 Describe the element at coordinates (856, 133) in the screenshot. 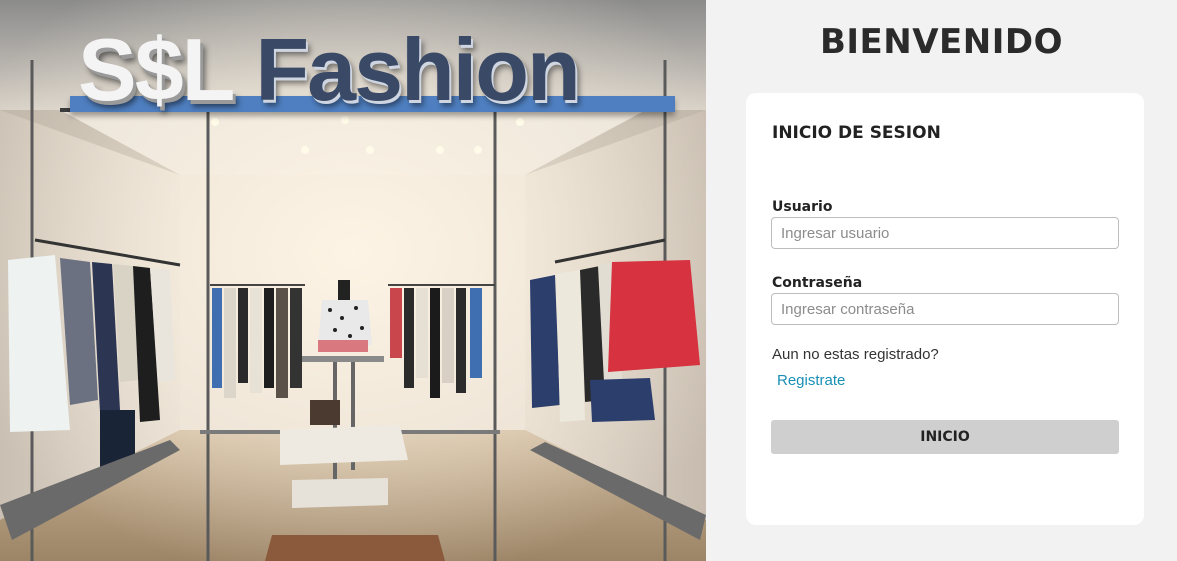

I see `login-title: INICIO DE SESION` at that location.